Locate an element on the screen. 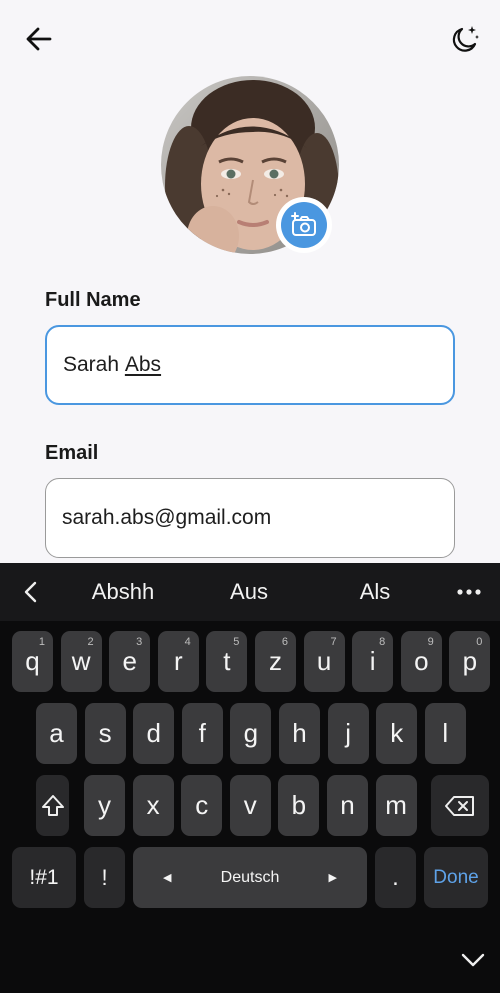 The image size is (500, 993). key-g: g is located at coordinates (251, 733).